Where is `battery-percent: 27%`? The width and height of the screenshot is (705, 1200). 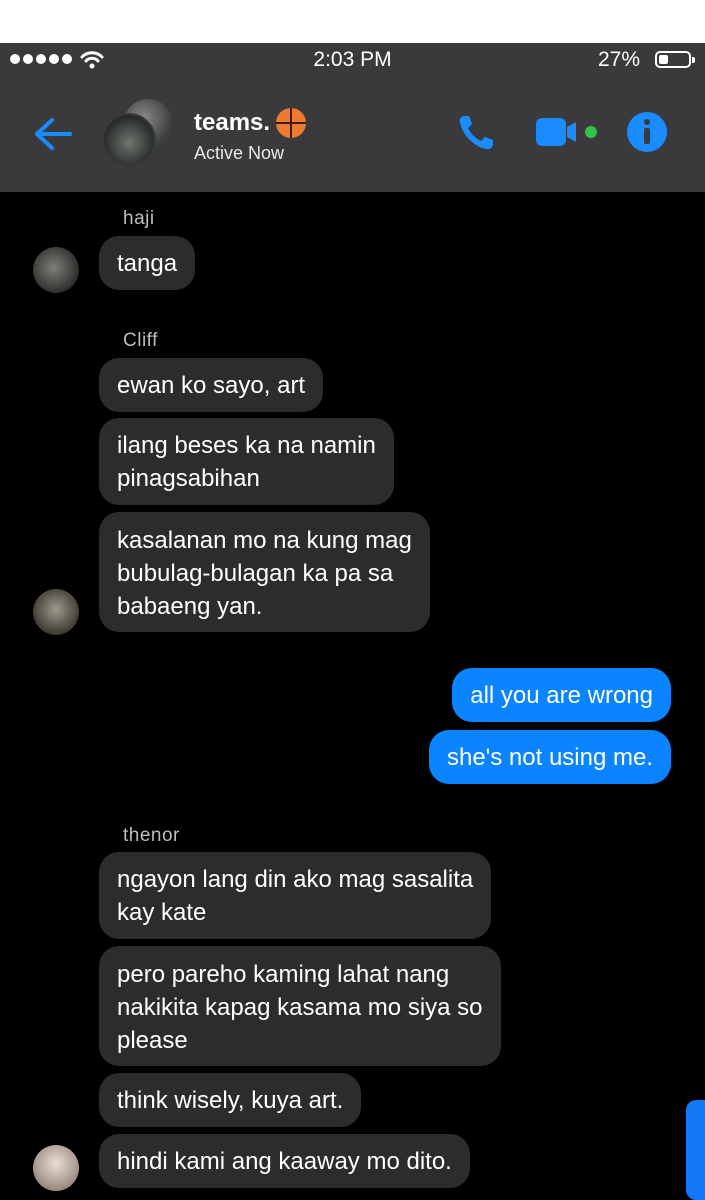
battery-percent: 27% is located at coordinates (618, 59).